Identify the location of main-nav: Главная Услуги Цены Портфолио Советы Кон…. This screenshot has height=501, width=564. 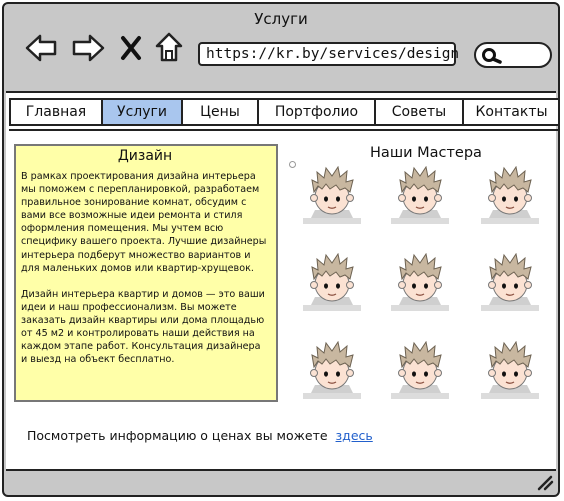
(283, 112).